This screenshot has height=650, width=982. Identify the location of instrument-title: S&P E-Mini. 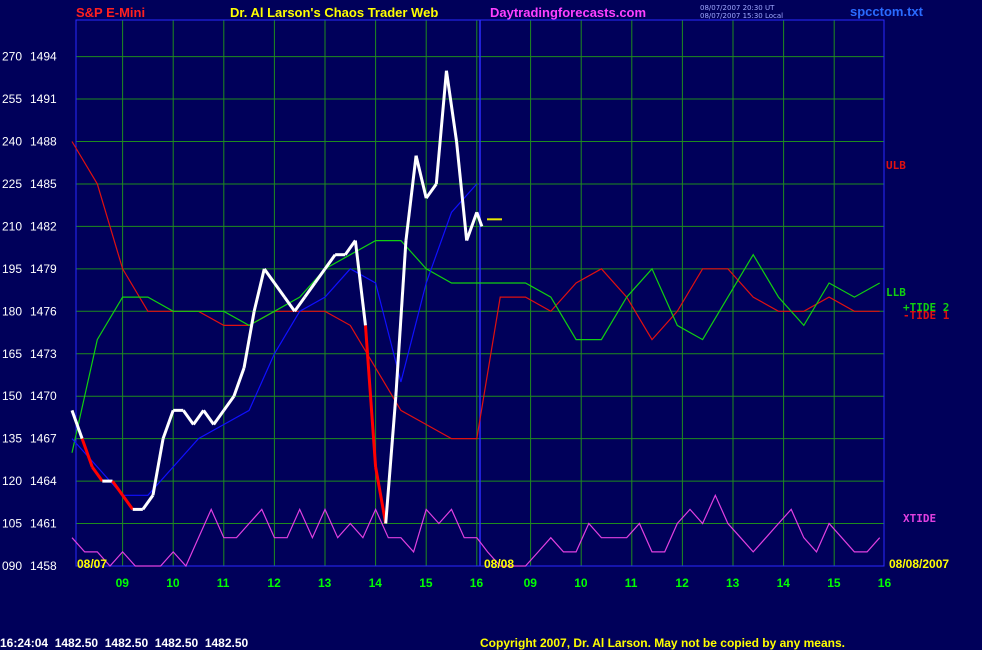
(110, 12).